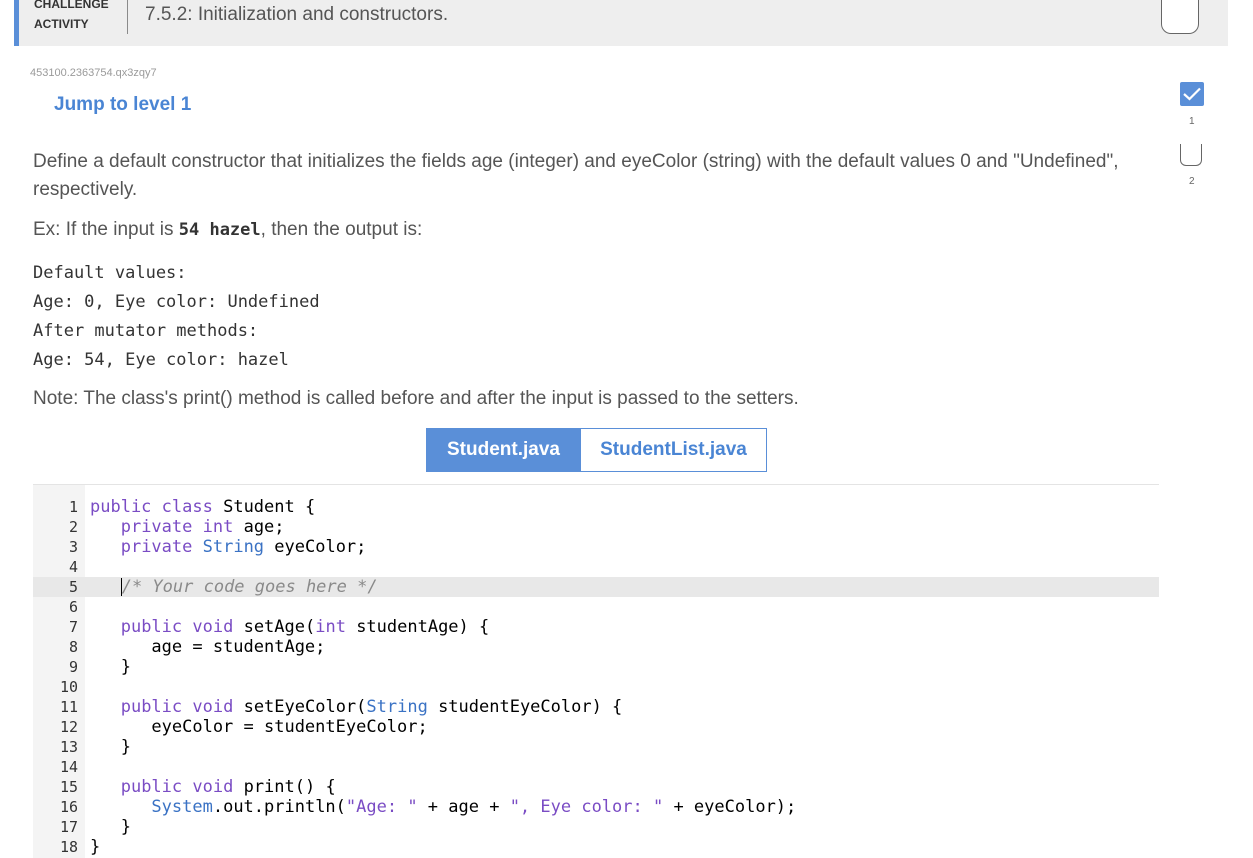  I want to click on code-line: 10, so click(596, 687).